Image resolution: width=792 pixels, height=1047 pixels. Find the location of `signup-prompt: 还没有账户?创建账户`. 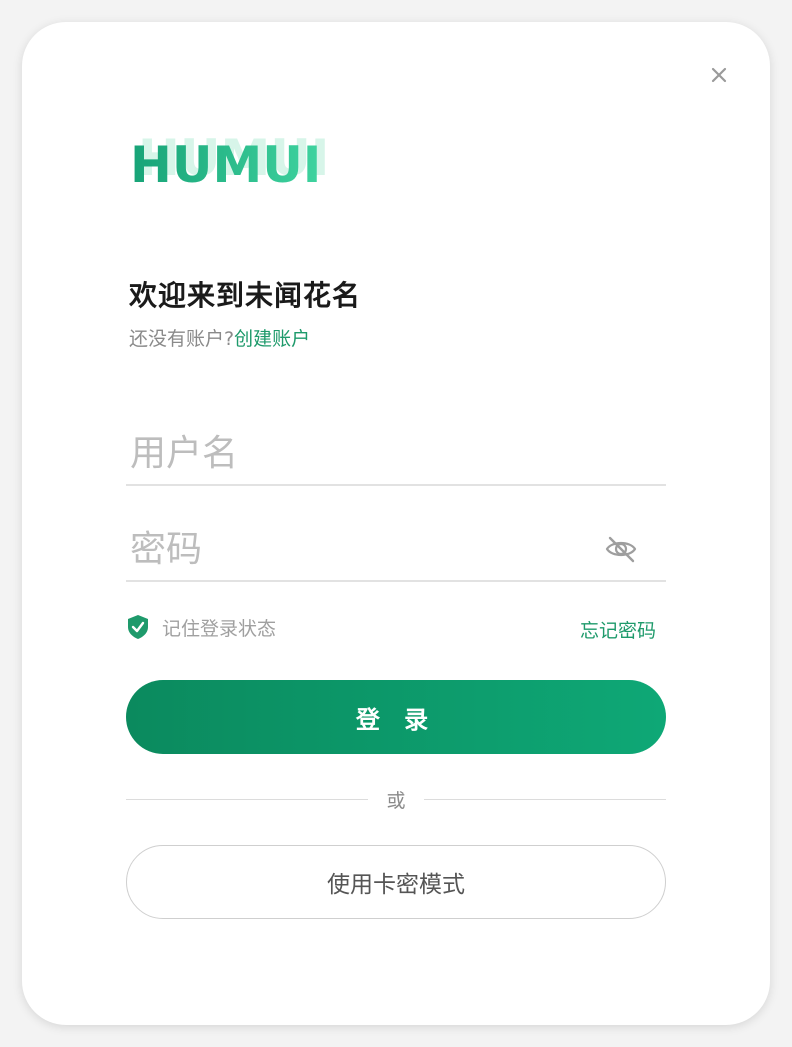

signup-prompt: 还没有账户?创建账户 is located at coordinates (219, 337).